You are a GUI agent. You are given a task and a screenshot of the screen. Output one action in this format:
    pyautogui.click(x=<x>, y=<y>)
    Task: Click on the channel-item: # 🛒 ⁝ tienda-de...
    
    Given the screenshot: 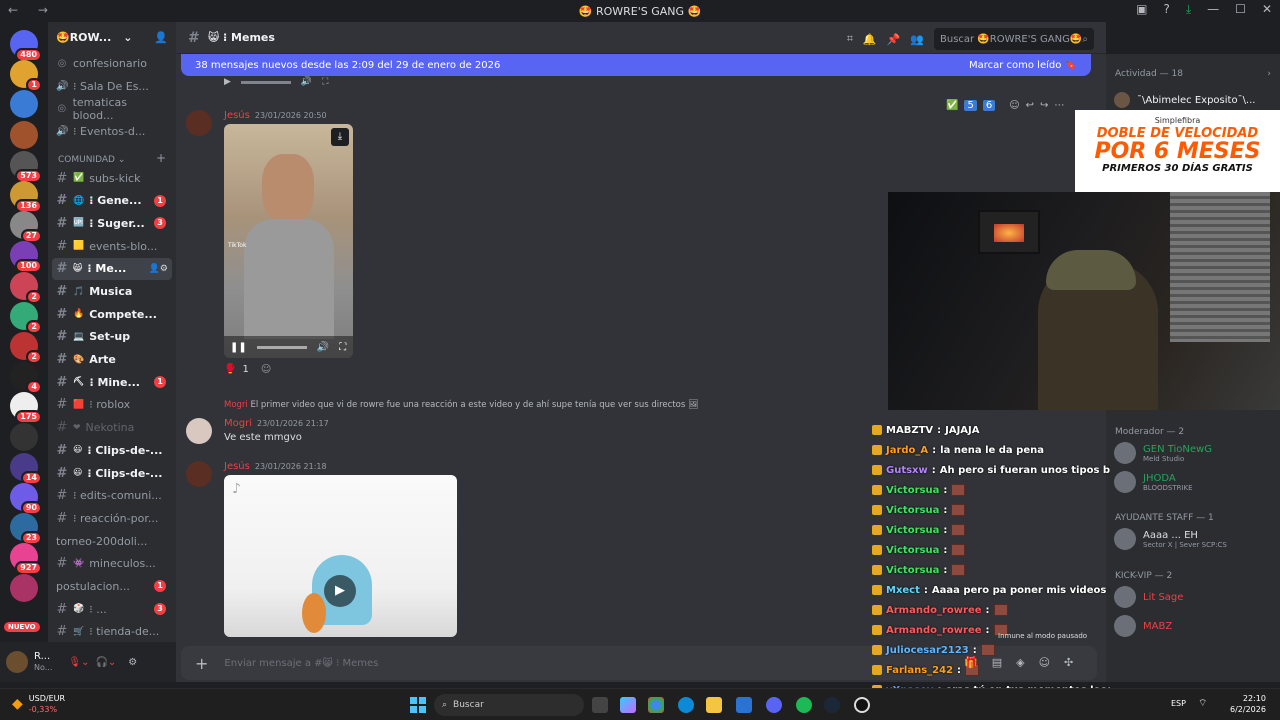 What is the action you would take?
    pyautogui.click(x=112, y=632)
    